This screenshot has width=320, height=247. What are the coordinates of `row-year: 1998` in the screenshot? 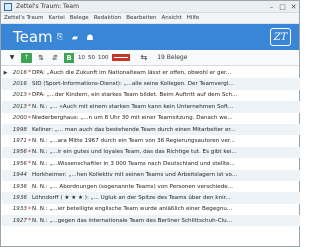 It's located at (19, 129).